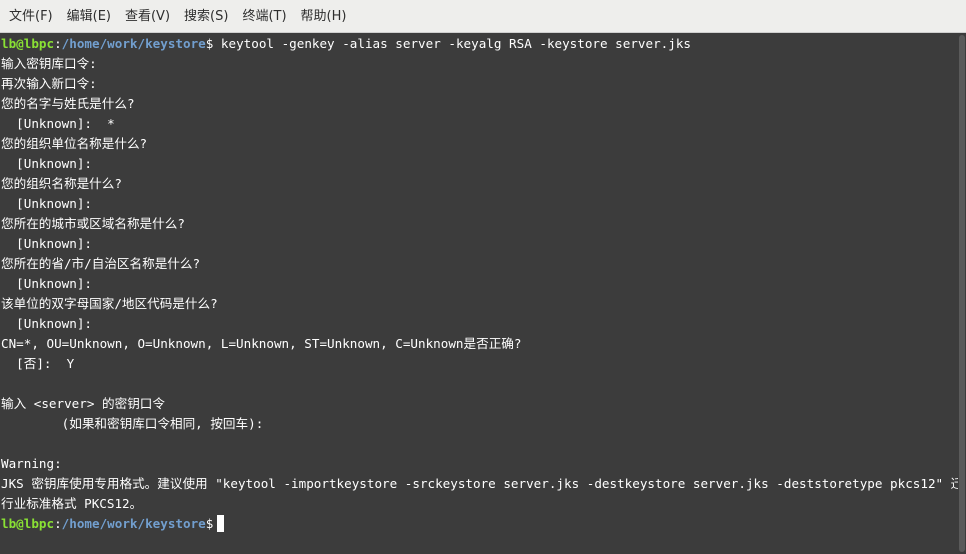 Image resolution: width=966 pixels, height=554 pixels. I want to click on output-line: Warning:, so click(31, 463).